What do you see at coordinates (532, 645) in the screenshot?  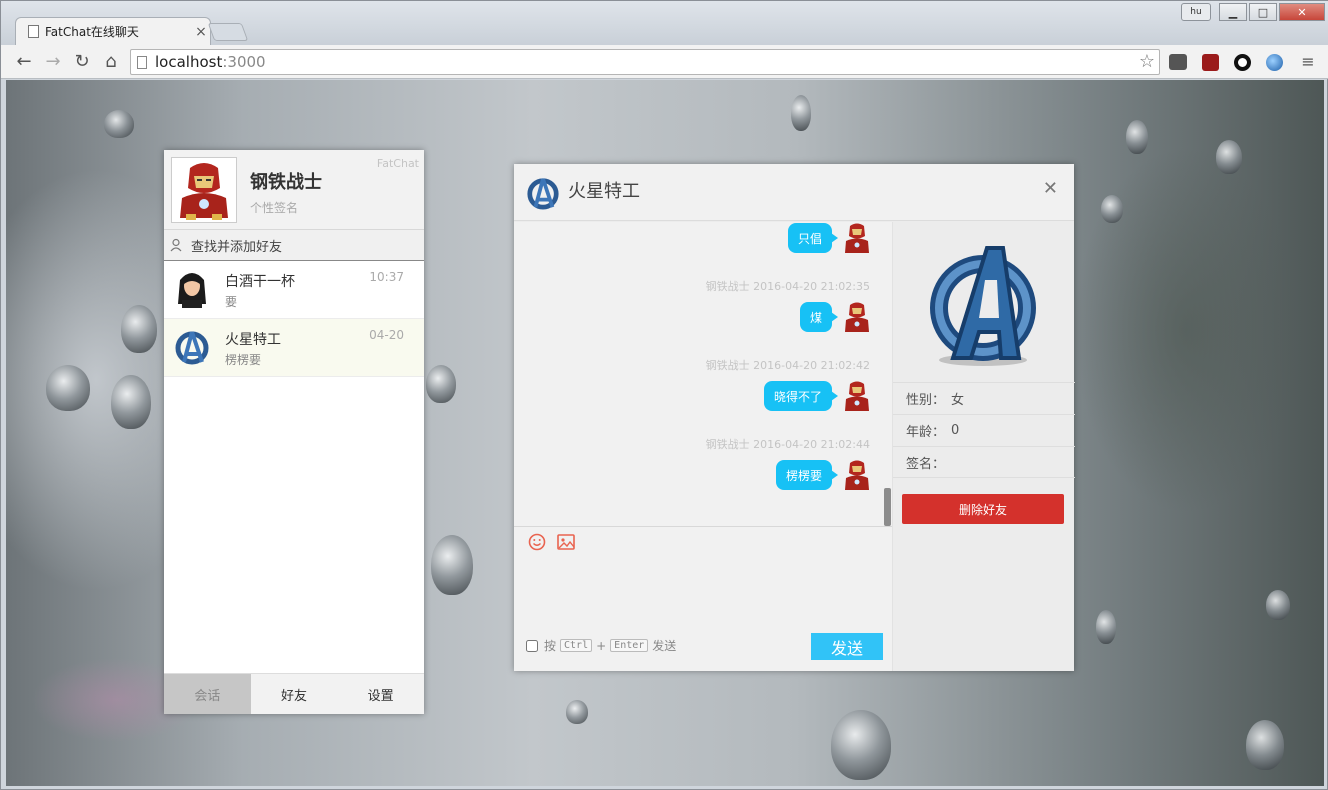 I see `ctrl-enter-checkbox` at bounding box center [532, 645].